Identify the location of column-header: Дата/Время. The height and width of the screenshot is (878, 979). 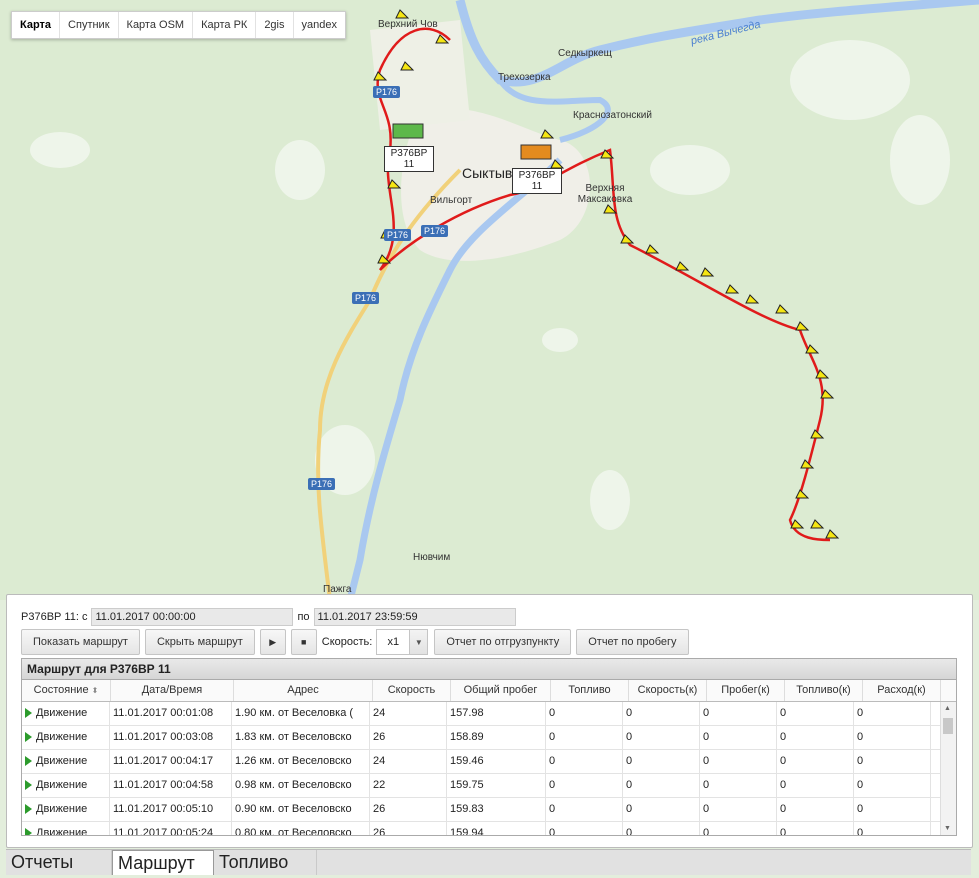
(172, 690).